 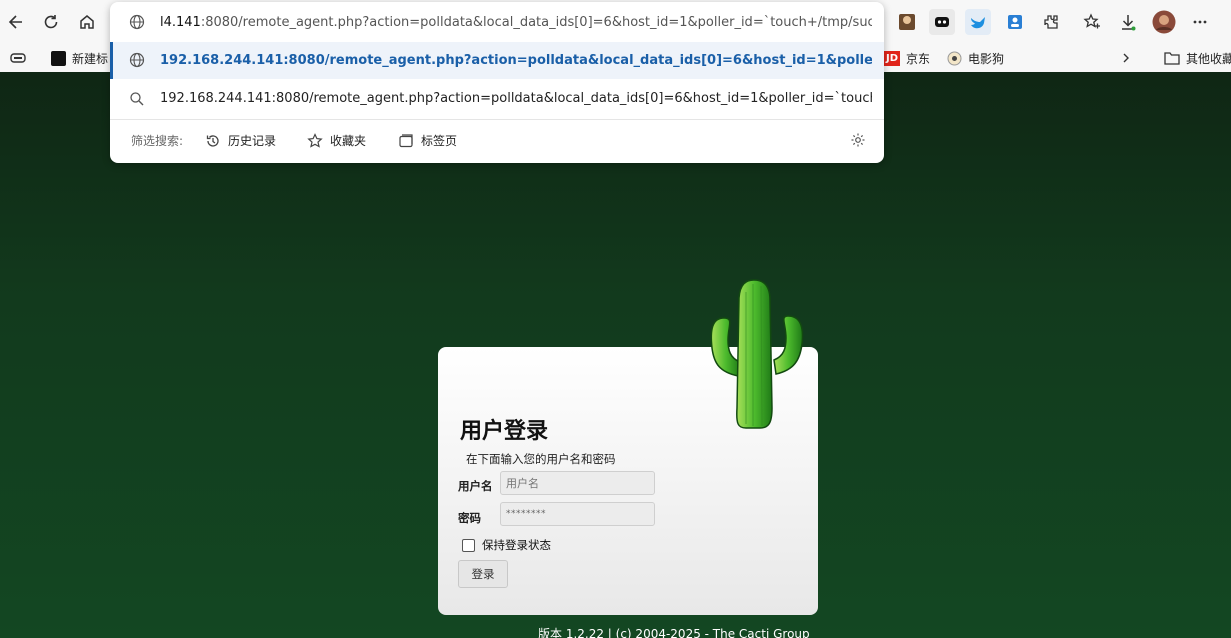 I want to click on folder-icon, so click(x=1172, y=58).